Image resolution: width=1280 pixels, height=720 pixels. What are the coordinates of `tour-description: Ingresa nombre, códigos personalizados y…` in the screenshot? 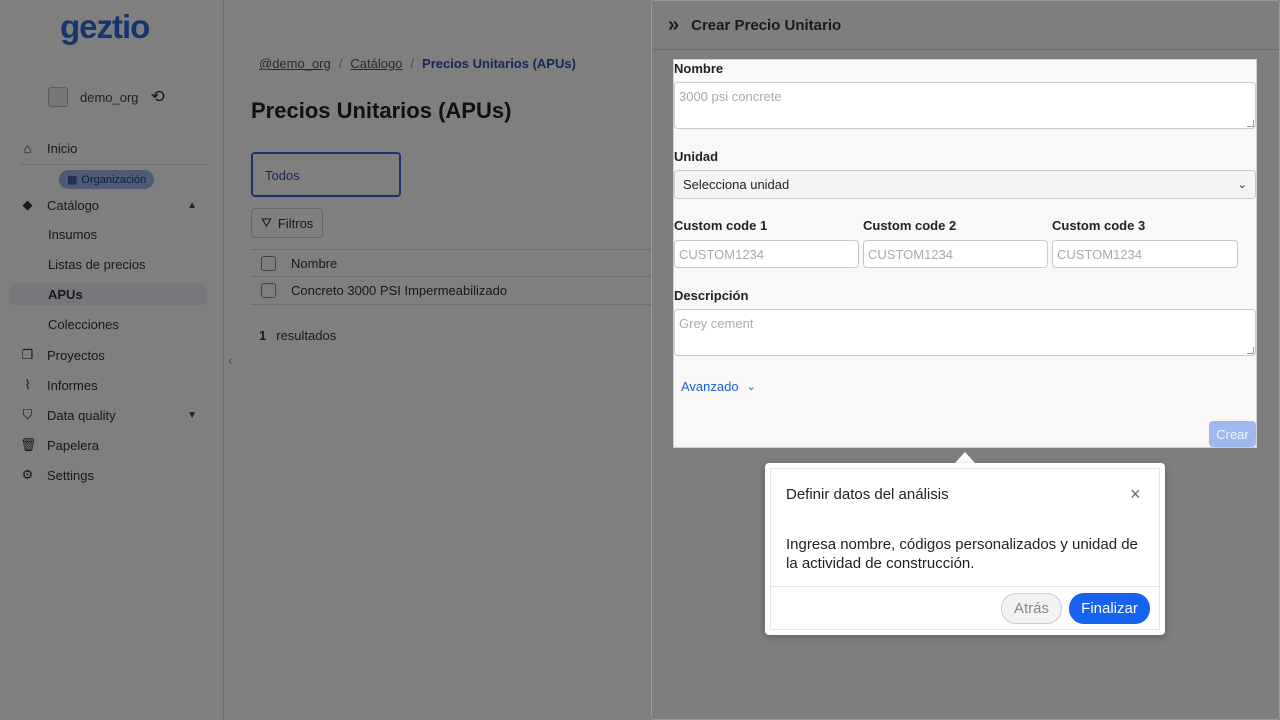 It's located at (962, 554).